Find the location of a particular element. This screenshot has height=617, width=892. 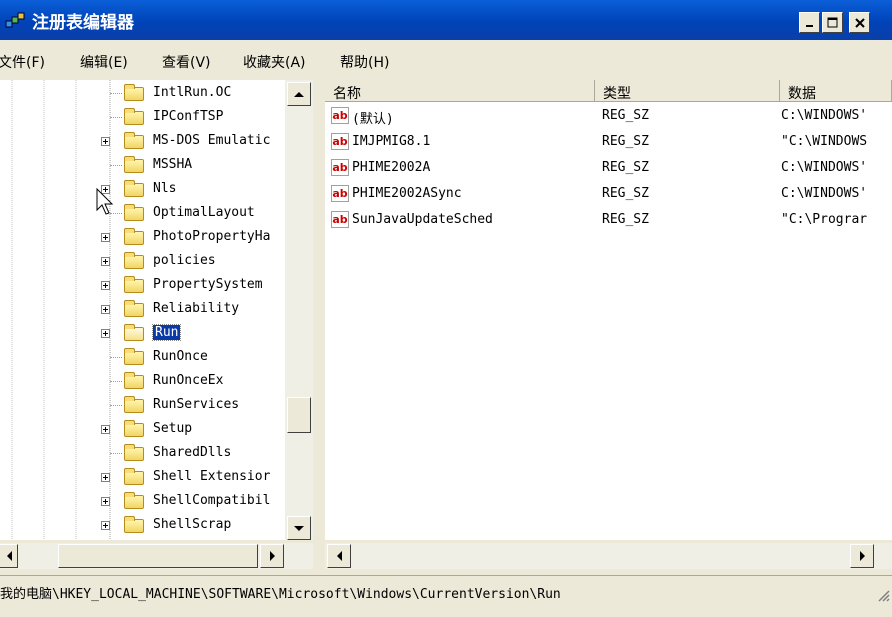

tree-node: Nls is located at coordinates (142, 189).